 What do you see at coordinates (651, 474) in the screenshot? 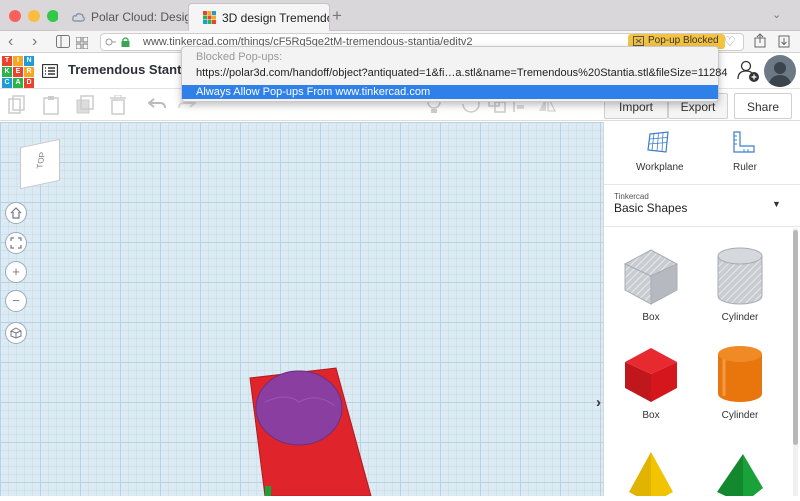
I see `shape-roof` at bounding box center [651, 474].